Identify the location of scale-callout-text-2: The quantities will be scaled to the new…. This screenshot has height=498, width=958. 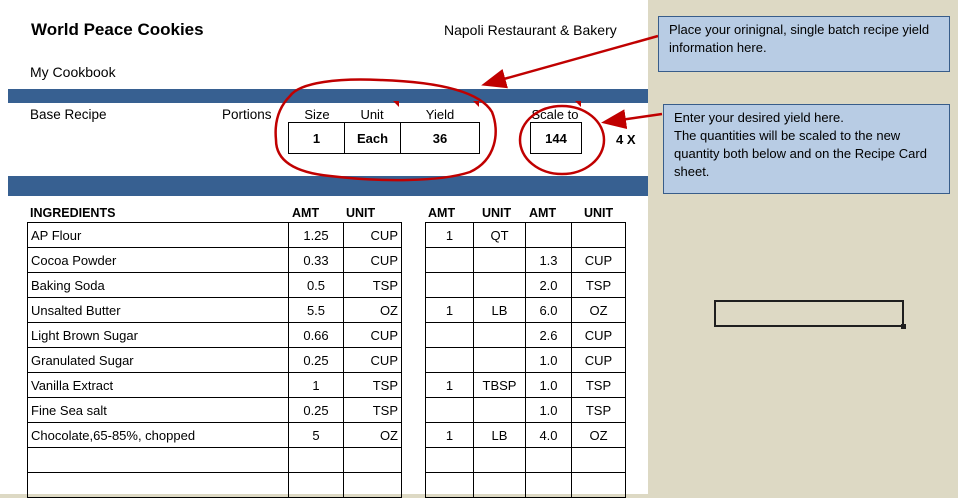
(800, 153).